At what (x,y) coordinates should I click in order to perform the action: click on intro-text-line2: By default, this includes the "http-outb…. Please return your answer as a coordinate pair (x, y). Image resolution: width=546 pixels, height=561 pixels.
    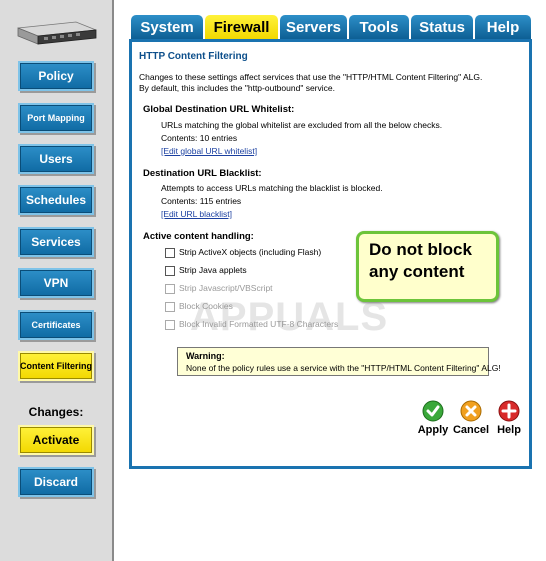
    Looking at the image, I should click on (237, 88).